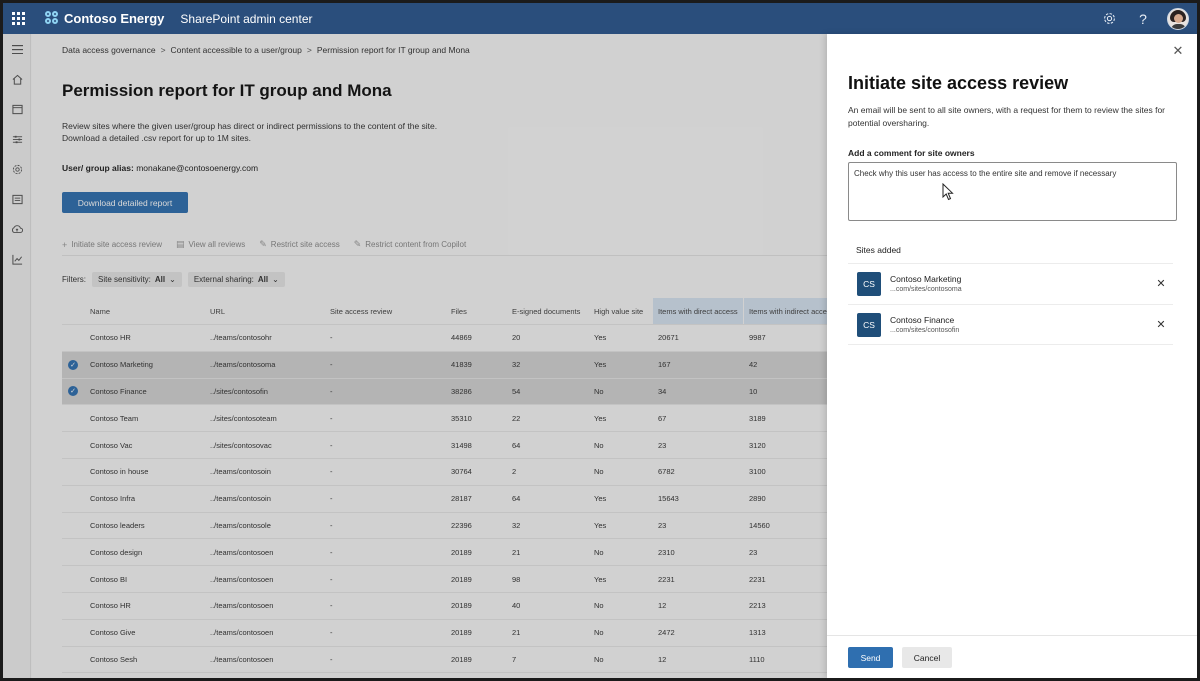 Image resolution: width=1200 pixels, height=681 pixels. What do you see at coordinates (17, 229) in the screenshot?
I see `migration-icon` at bounding box center [17, 229].